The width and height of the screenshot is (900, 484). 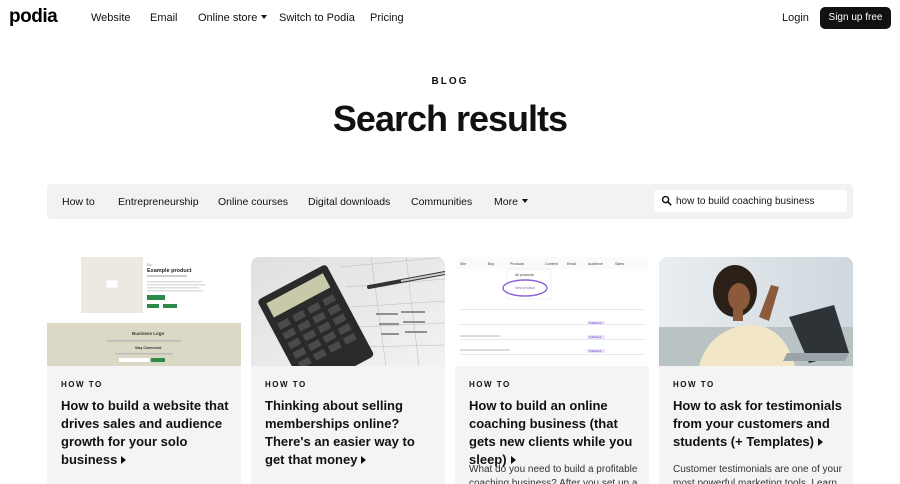 I want to click on article-thumbnail-woman-laptop, so click(x=756, y=311).